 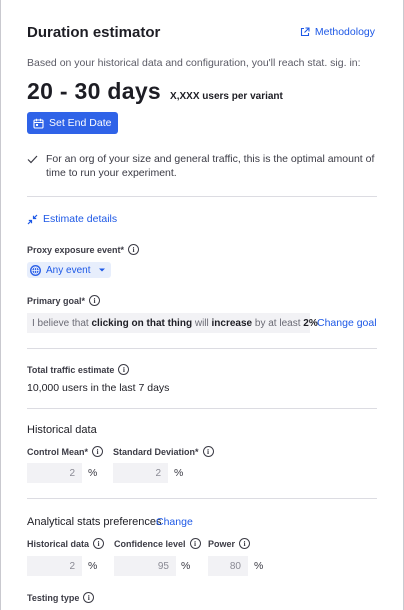 I want to click on page-title: Duration estimator, so click(x=94, y=32).